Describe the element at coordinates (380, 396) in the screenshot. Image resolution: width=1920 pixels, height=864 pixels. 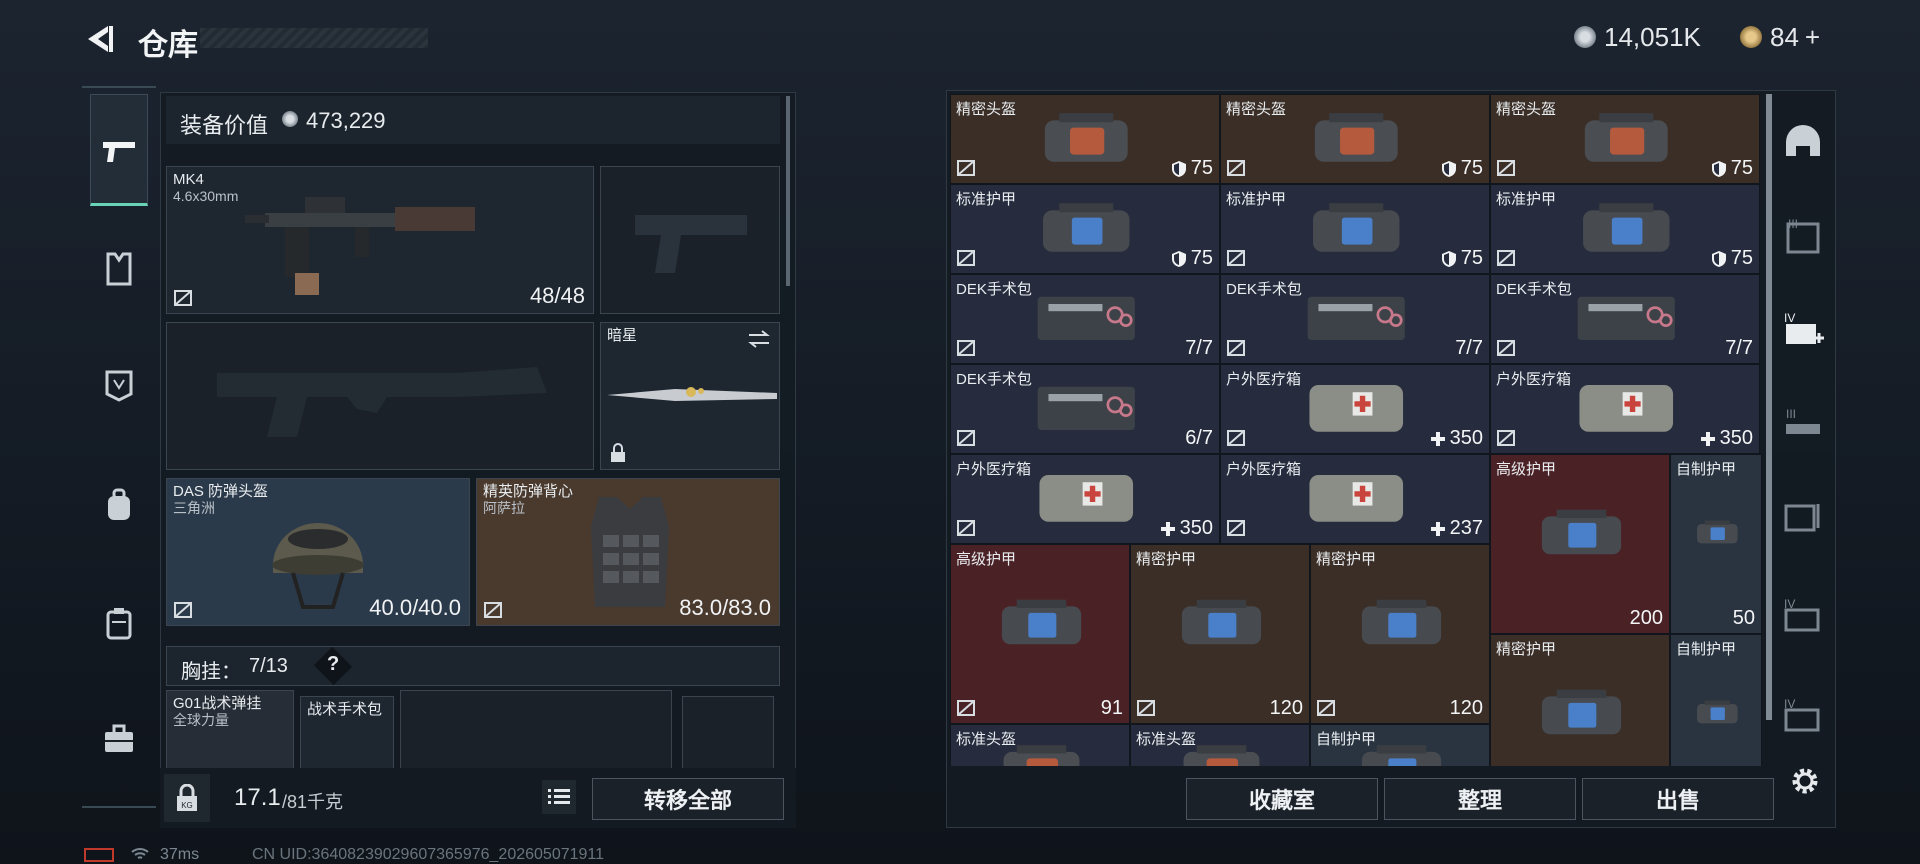
I see `secondary-weapon-slot` at that location.